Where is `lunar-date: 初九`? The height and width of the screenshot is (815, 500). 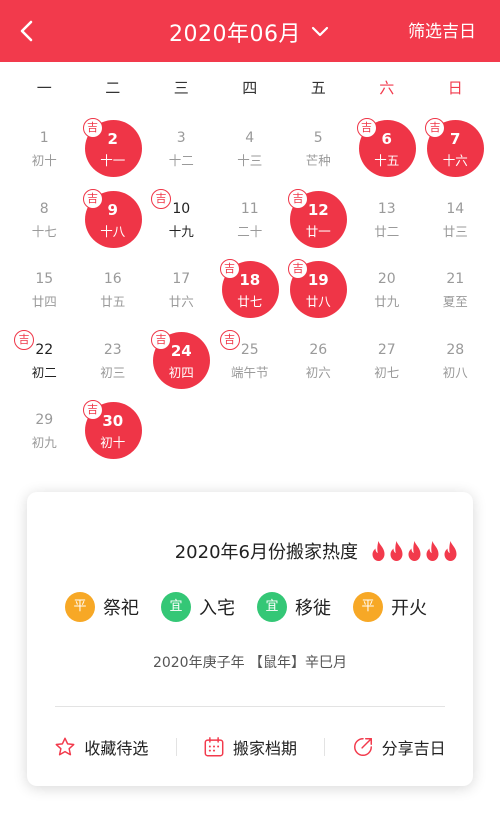 lunar-date: 初九 is located at coordinates (44, 443).